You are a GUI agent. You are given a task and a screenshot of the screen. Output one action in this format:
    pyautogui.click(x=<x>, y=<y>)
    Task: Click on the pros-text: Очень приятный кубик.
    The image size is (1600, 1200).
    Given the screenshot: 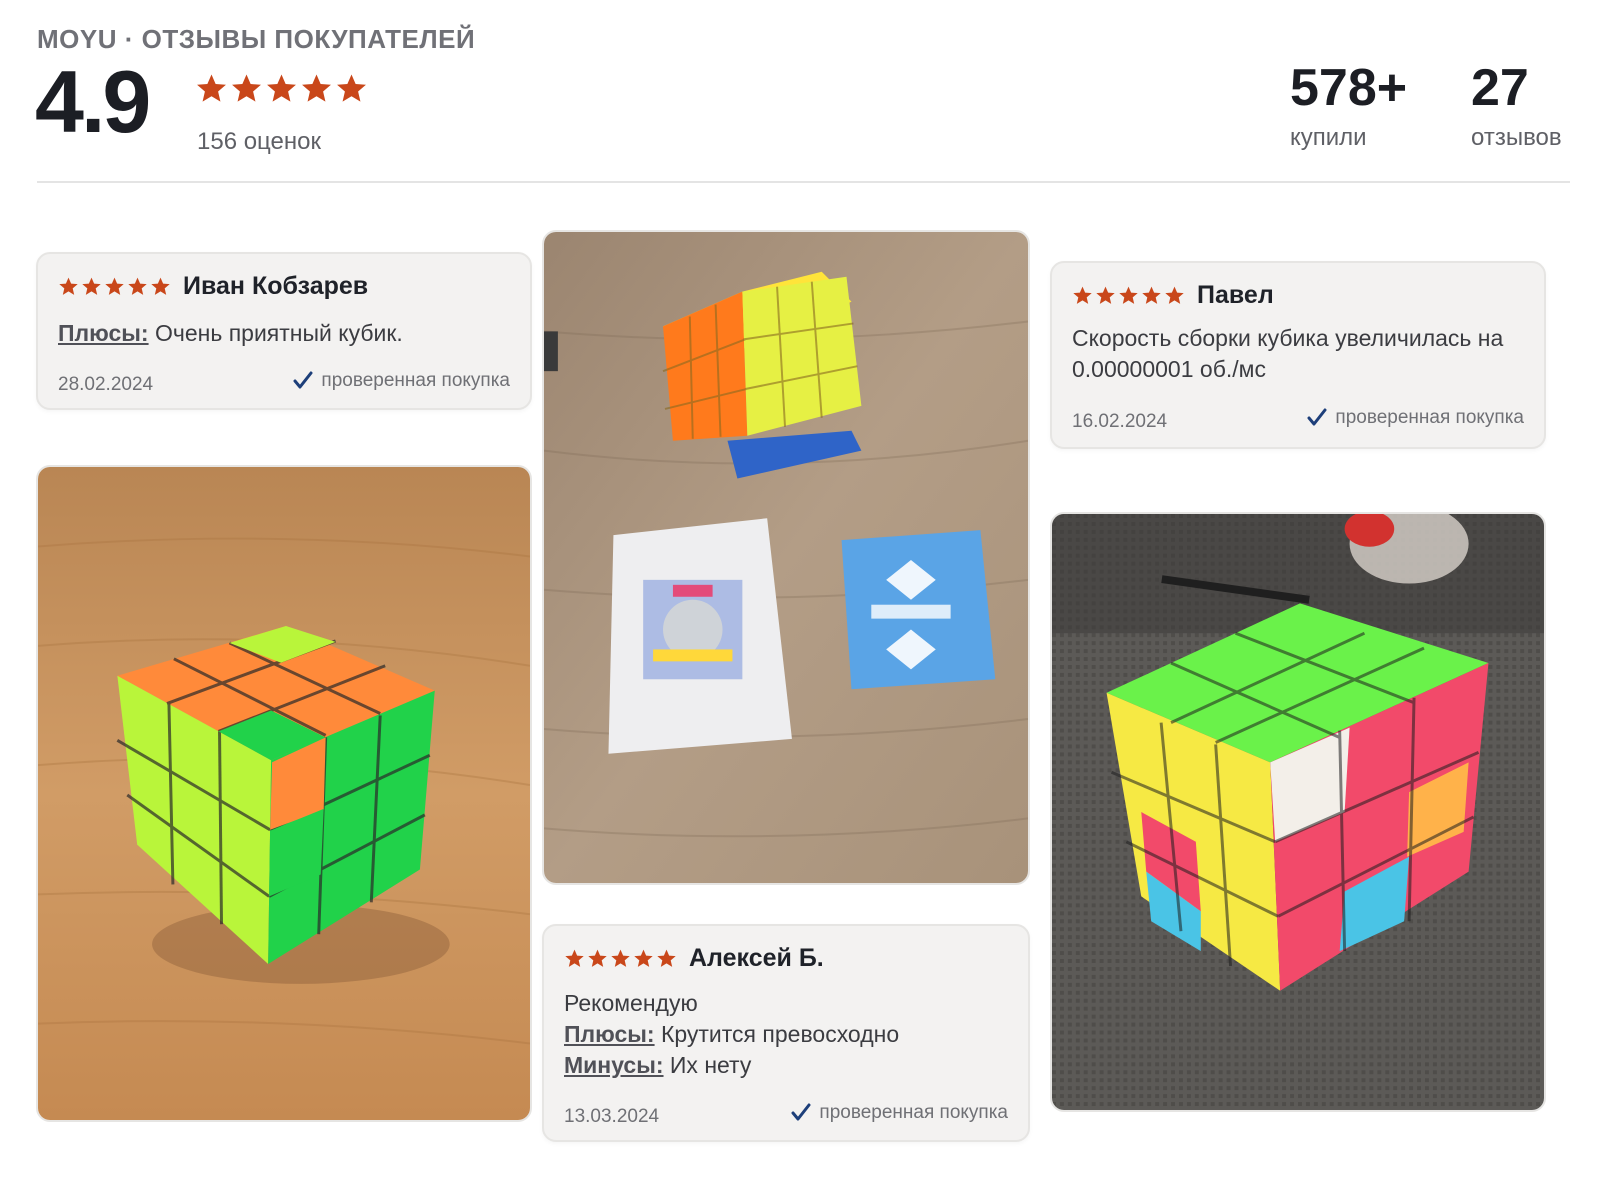 What is the action you would take?
    pyautogui.click(x=275, y=333)
    